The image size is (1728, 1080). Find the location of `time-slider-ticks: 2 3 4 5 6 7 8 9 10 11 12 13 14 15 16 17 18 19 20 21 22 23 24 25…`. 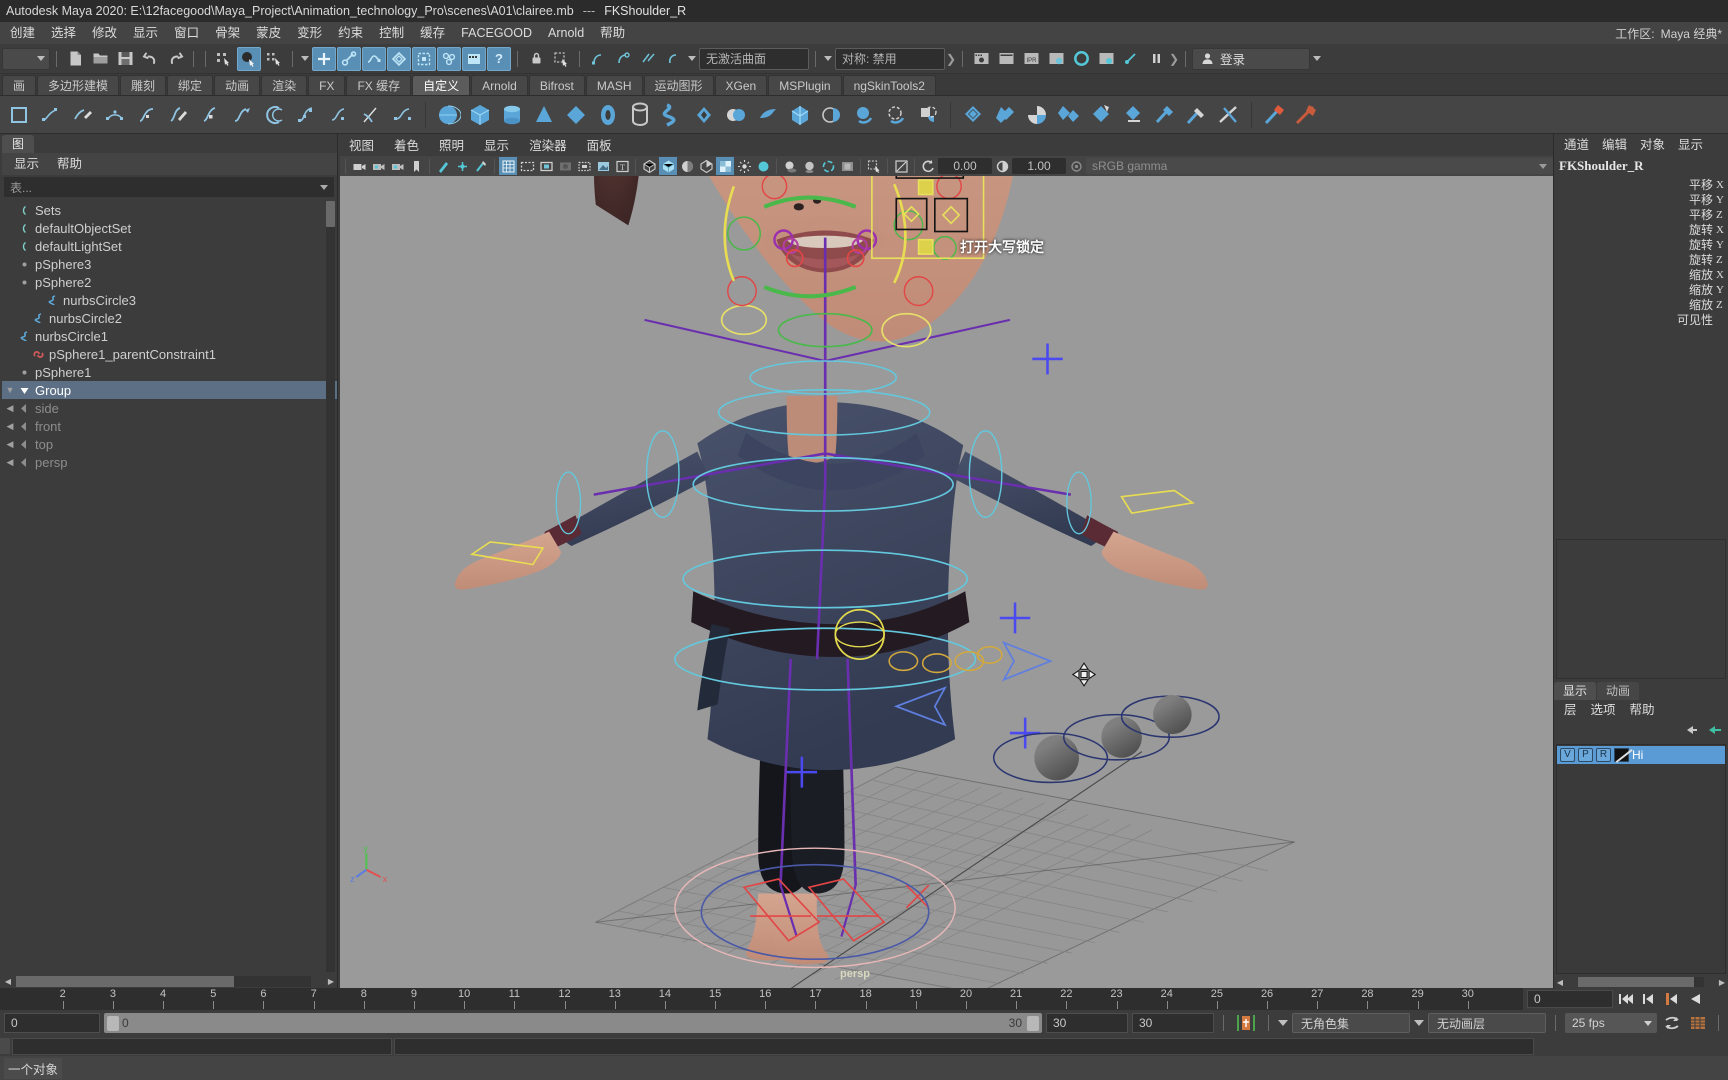

time-slider-ticks: 2 3 4 5 6 7 8 9 10 11 12 13 14 15 16 17 18 19 20 21 22 23 24 25… is located at coordinates (761, 999).